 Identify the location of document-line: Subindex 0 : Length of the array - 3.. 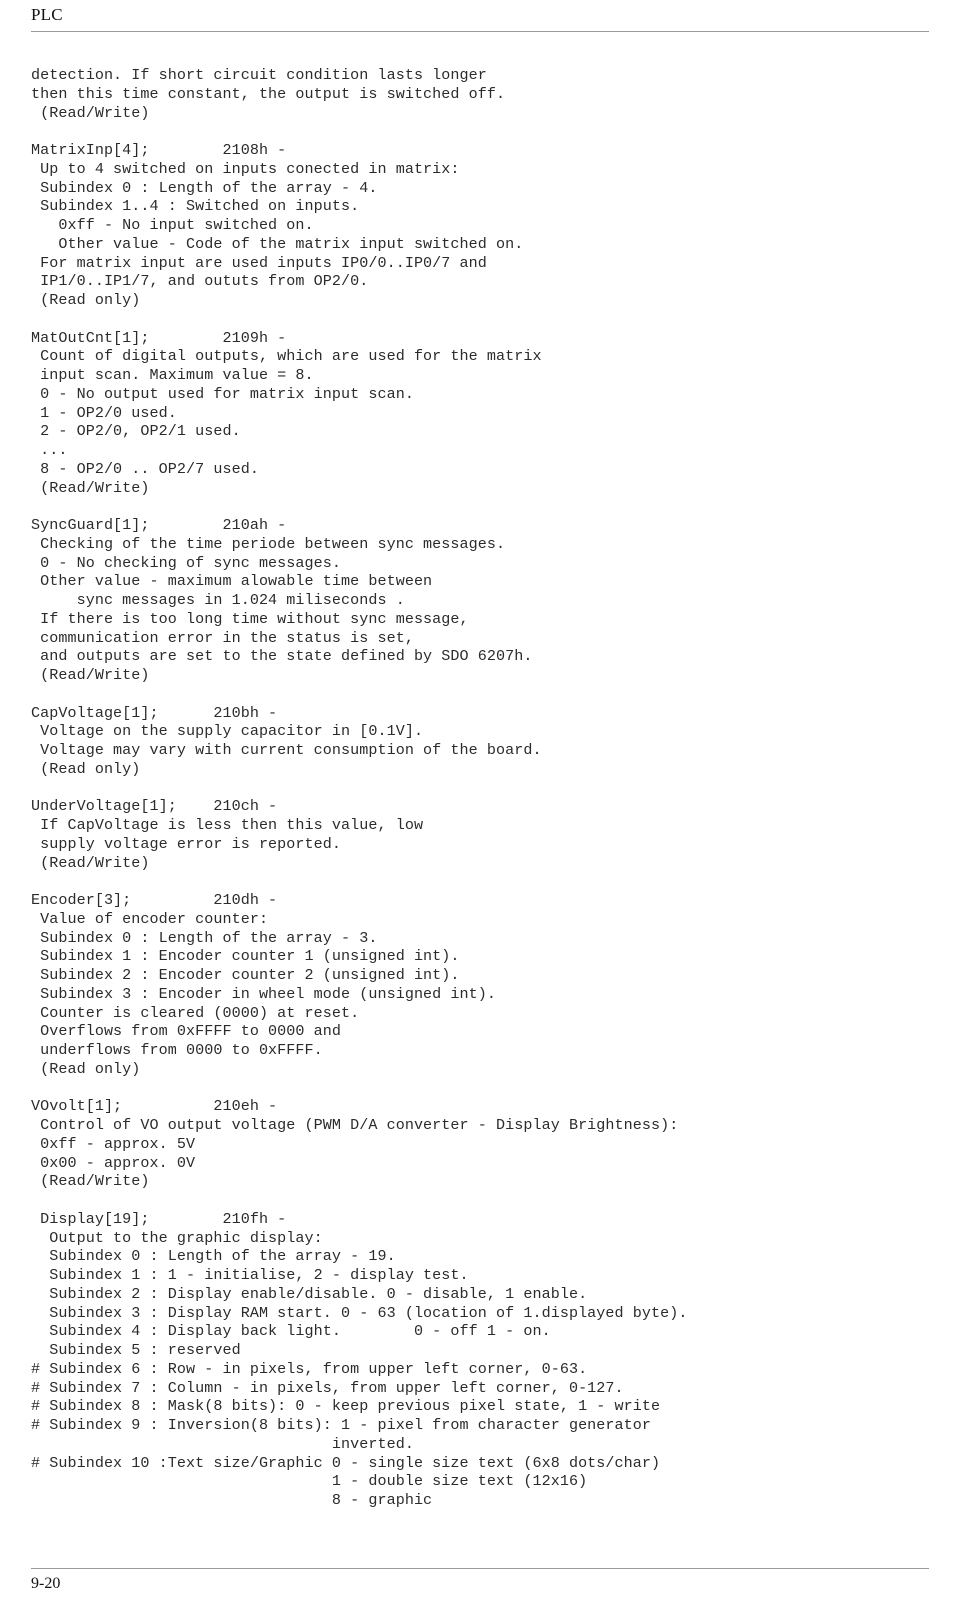
(204, 937).